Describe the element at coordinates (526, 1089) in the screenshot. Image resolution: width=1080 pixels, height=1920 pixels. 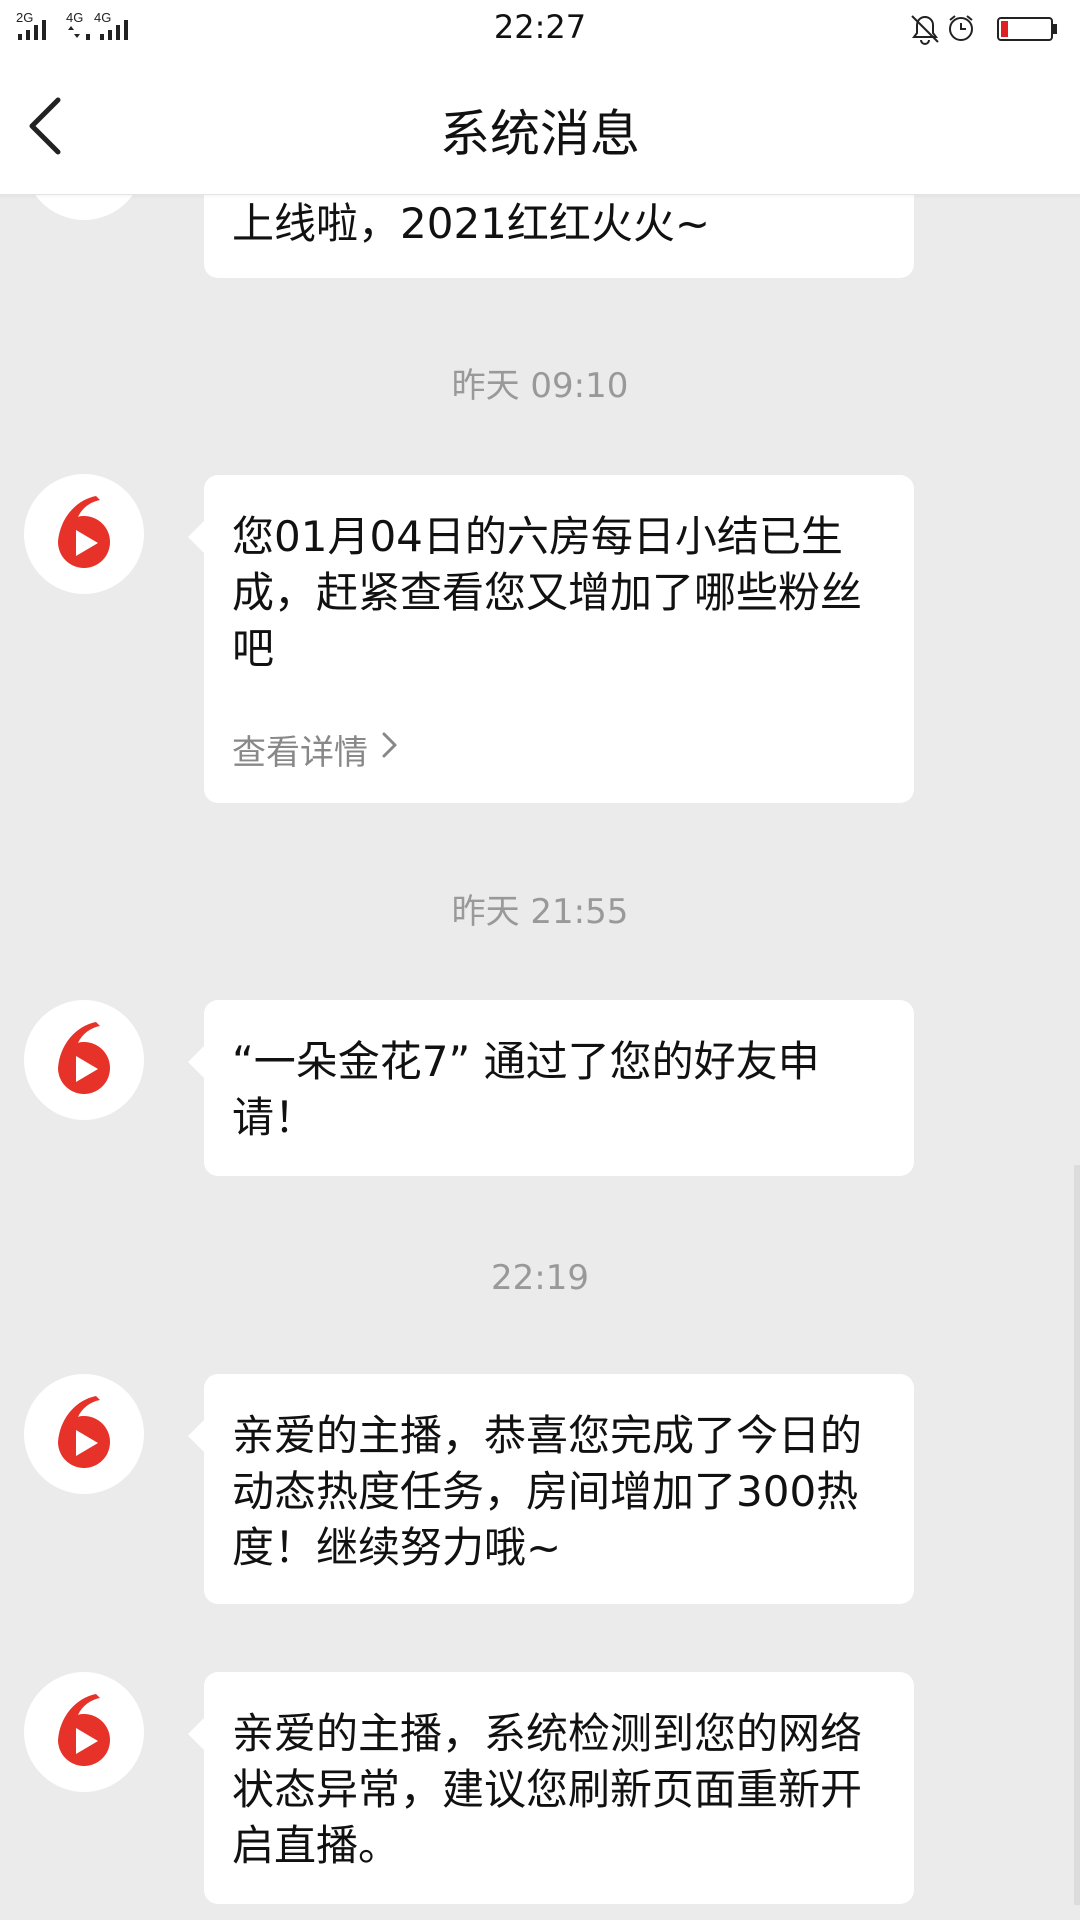
I see `message-text: “一朵金花7” 通过了您的好友申请！` at that location.